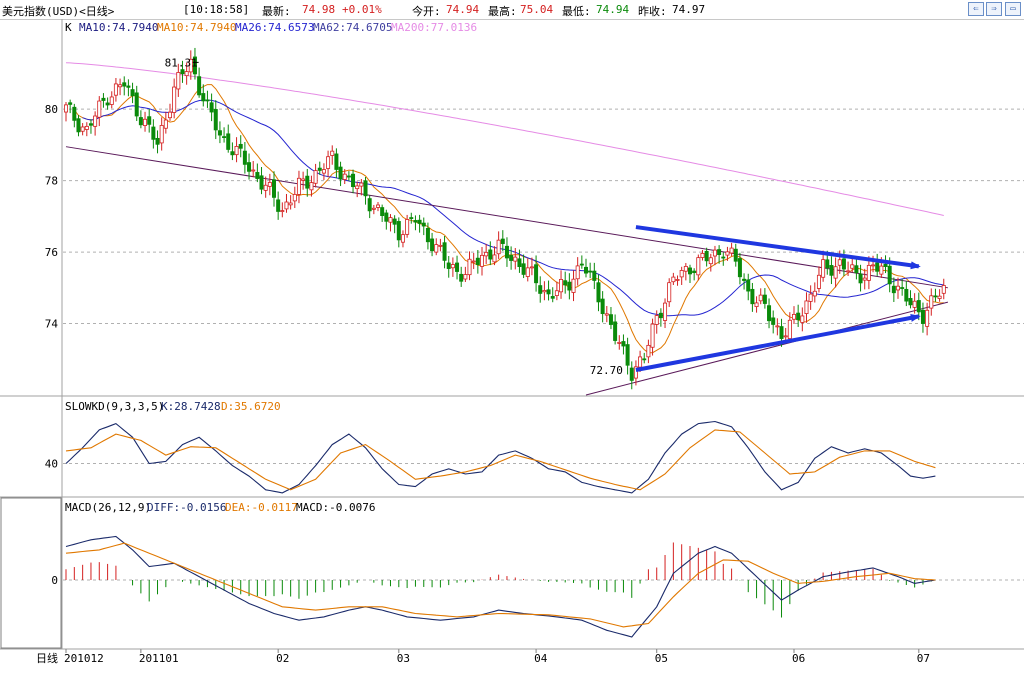 This screenshot has height=675, width=1024. I want to click on price-panel-title: K, so click(68, 27).